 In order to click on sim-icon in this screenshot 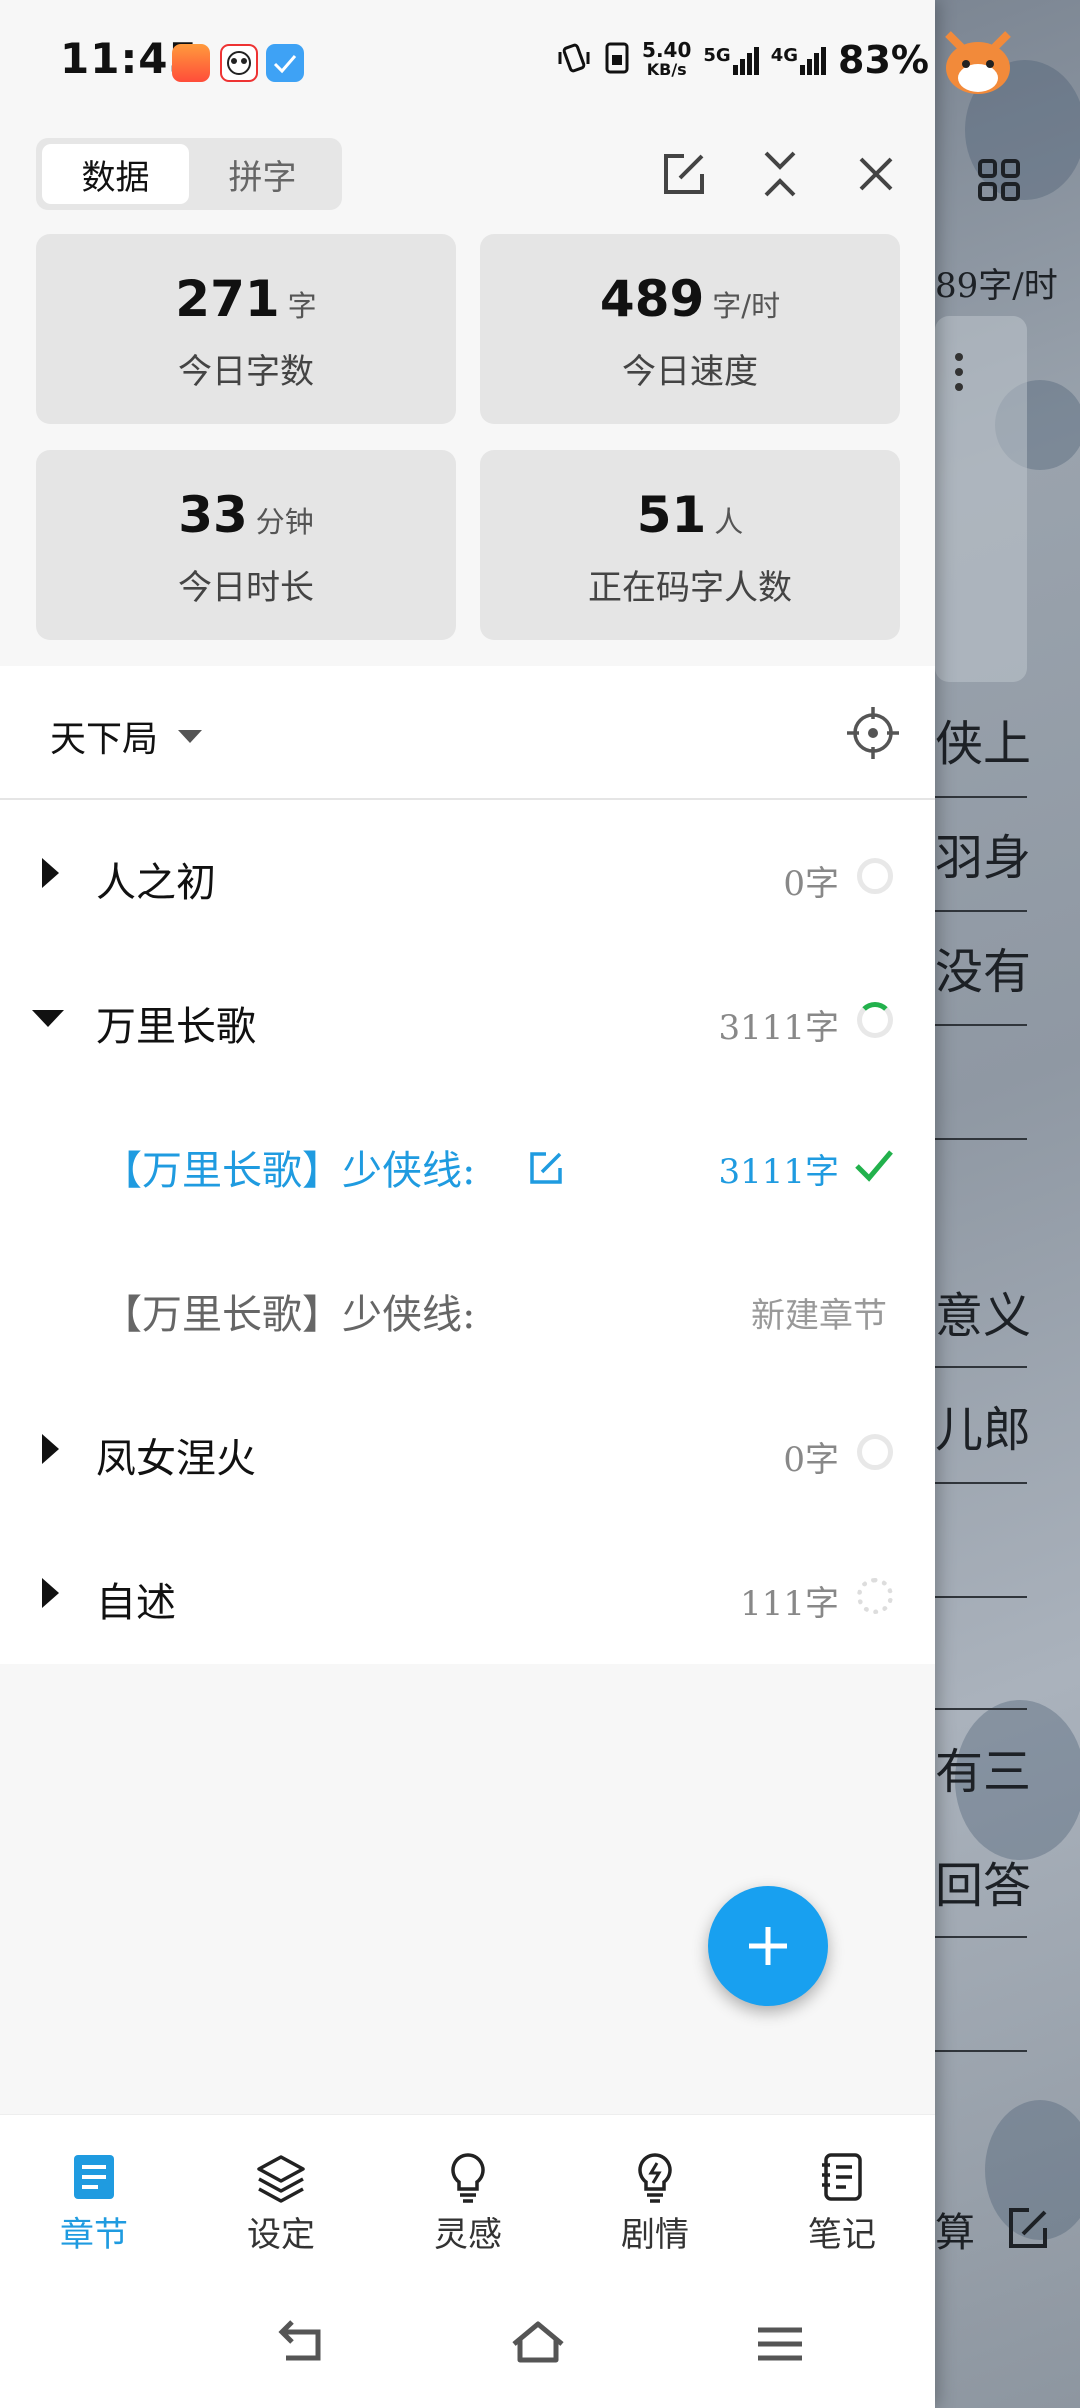, I will do `click(617, 60)`.